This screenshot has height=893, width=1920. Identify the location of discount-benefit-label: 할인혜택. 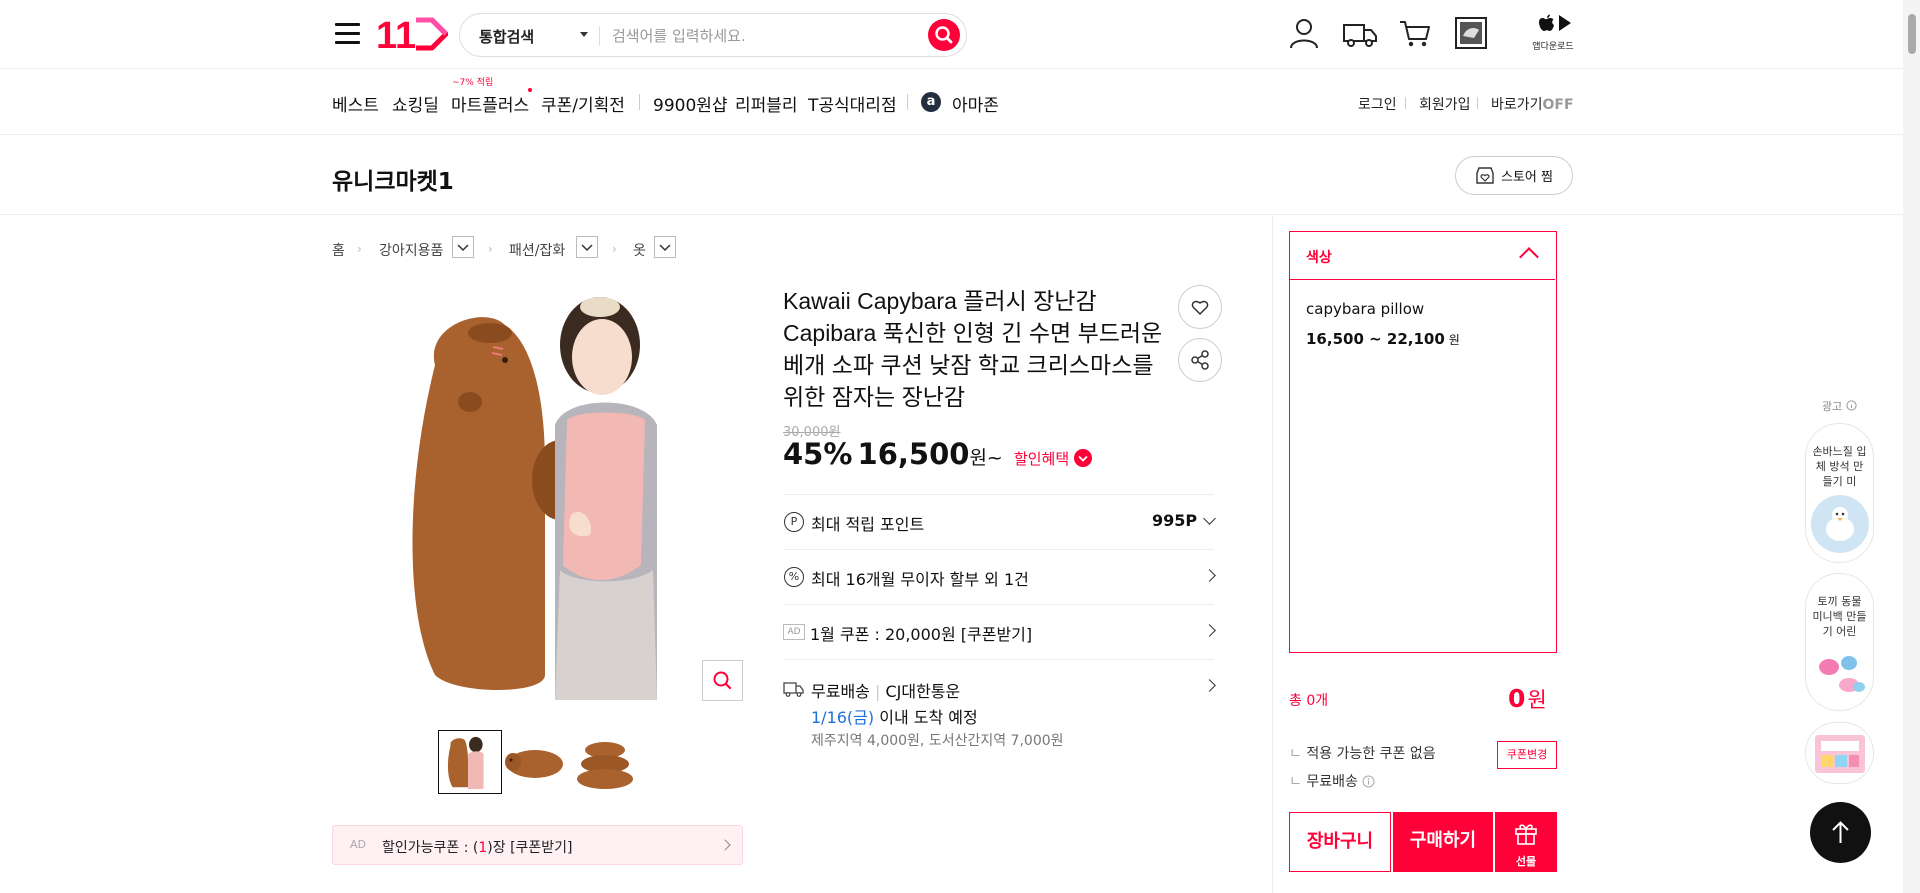
(1041, 459).